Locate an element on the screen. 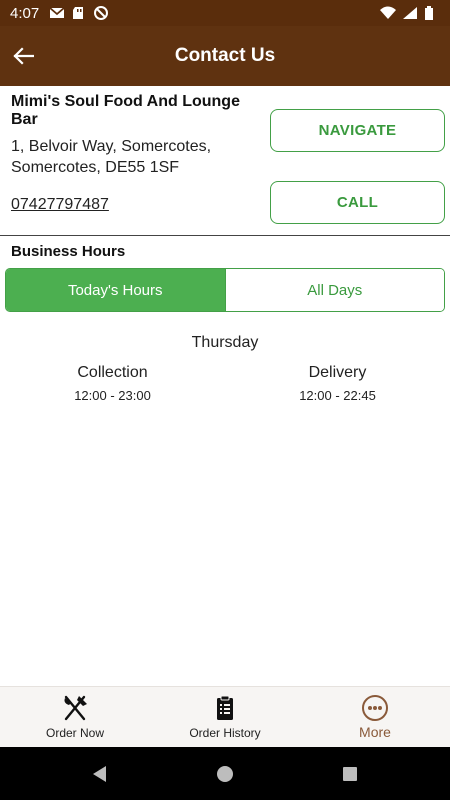 The image size is (450, 800). call-button: CALL is located at coordinates (357, 202).